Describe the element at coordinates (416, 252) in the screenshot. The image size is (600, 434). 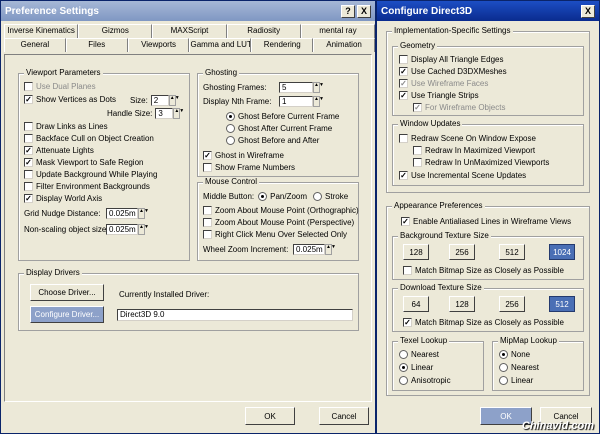
I see `bg-size-128-button: 128` at that location.